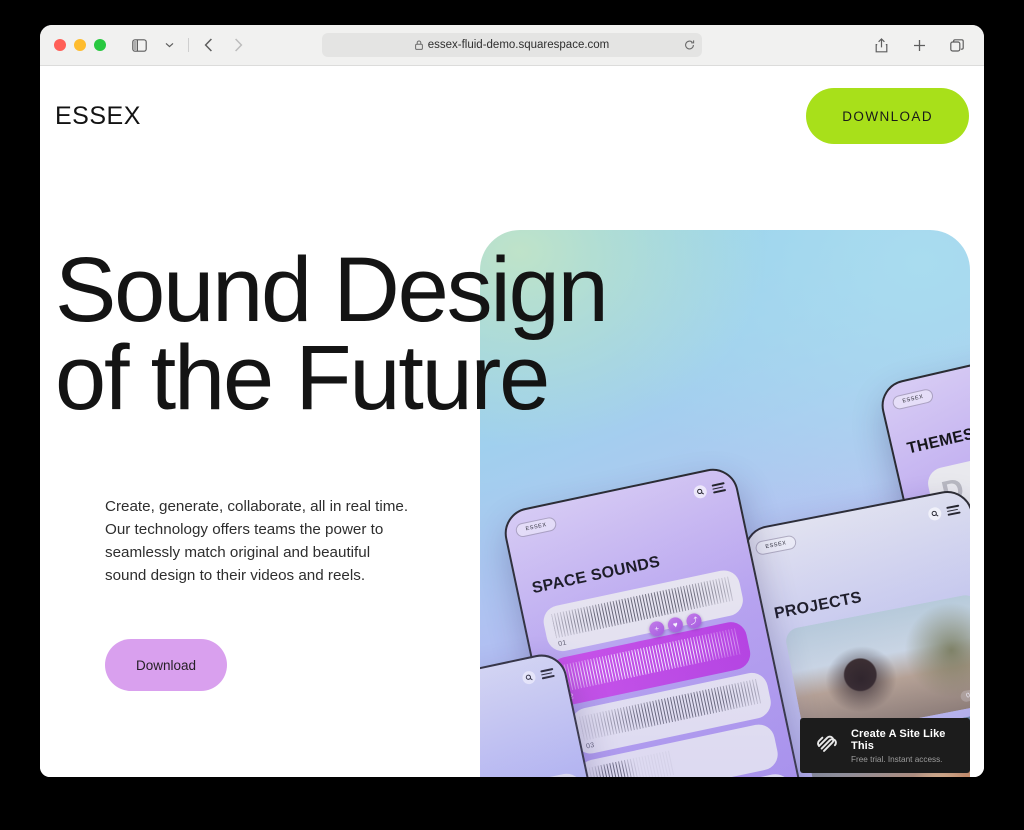 The height and width of the screenshot is (830, 1024). What do you see at coordinates (518, 45) in the screenshot?
I see `url-text: essex-fluid-demo.squarespace.com` at bounding box center [518, 45].